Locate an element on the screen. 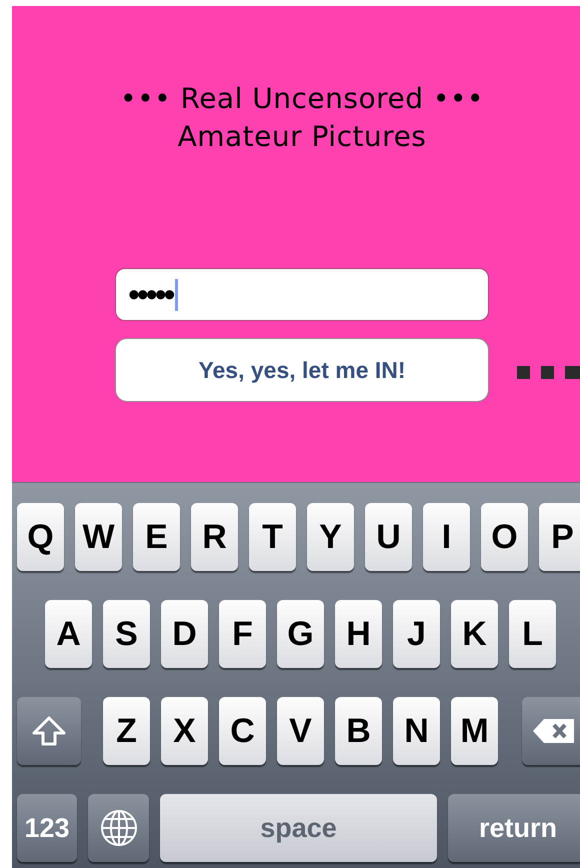  letter-key: X is located at coordinates (184, 731).